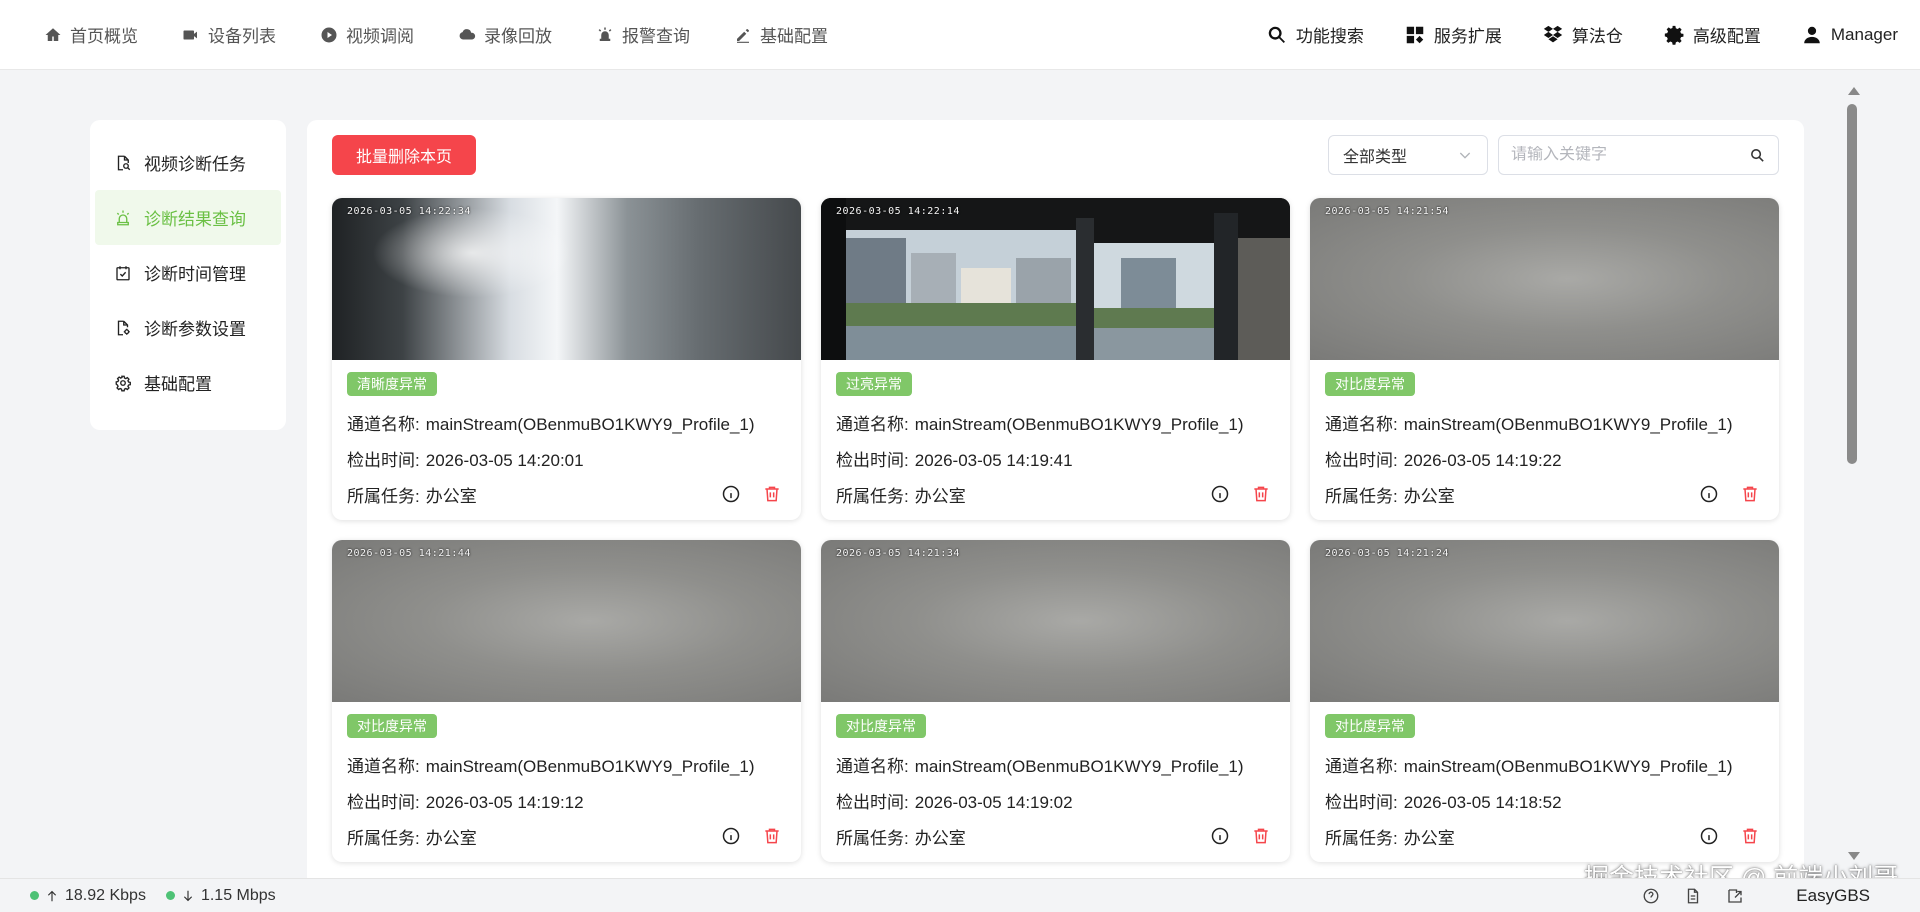 This screenshot has width=1920, height=912. I want to click on help-icon, so click(1651, 896).